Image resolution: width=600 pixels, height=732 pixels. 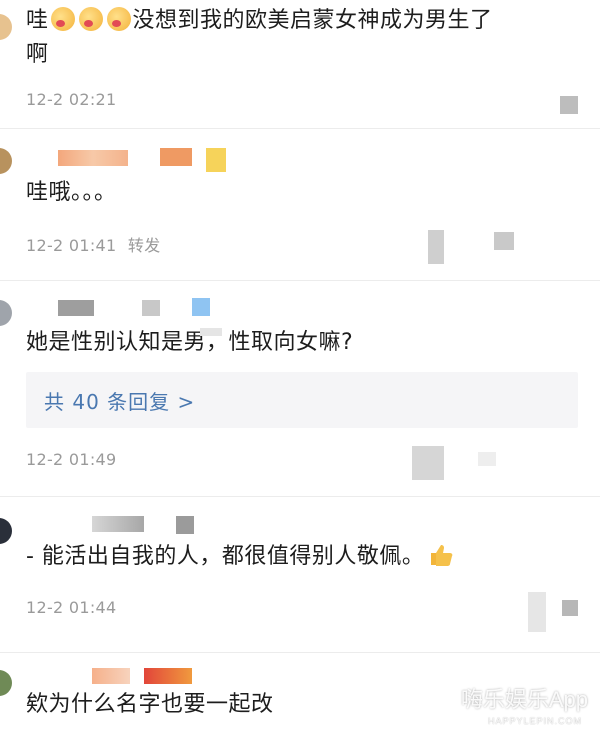 What do you see at coordinates (71, 99) in the screenshot?
I see `timestamp: 12-2 02:21` at bounding box center [71, 99].